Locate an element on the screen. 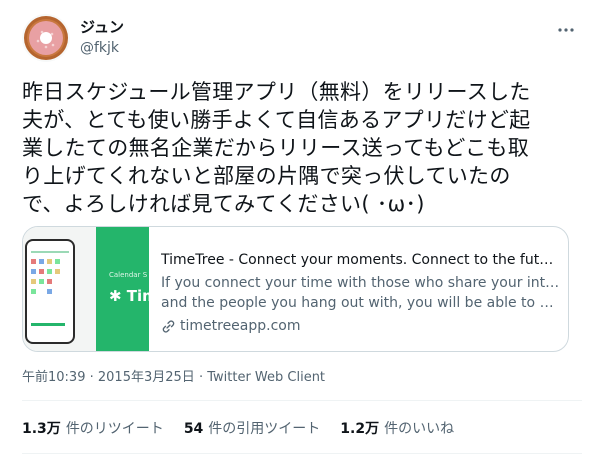  thumbnail-logo: ✱ Tim is located at coordinates (129, 296).